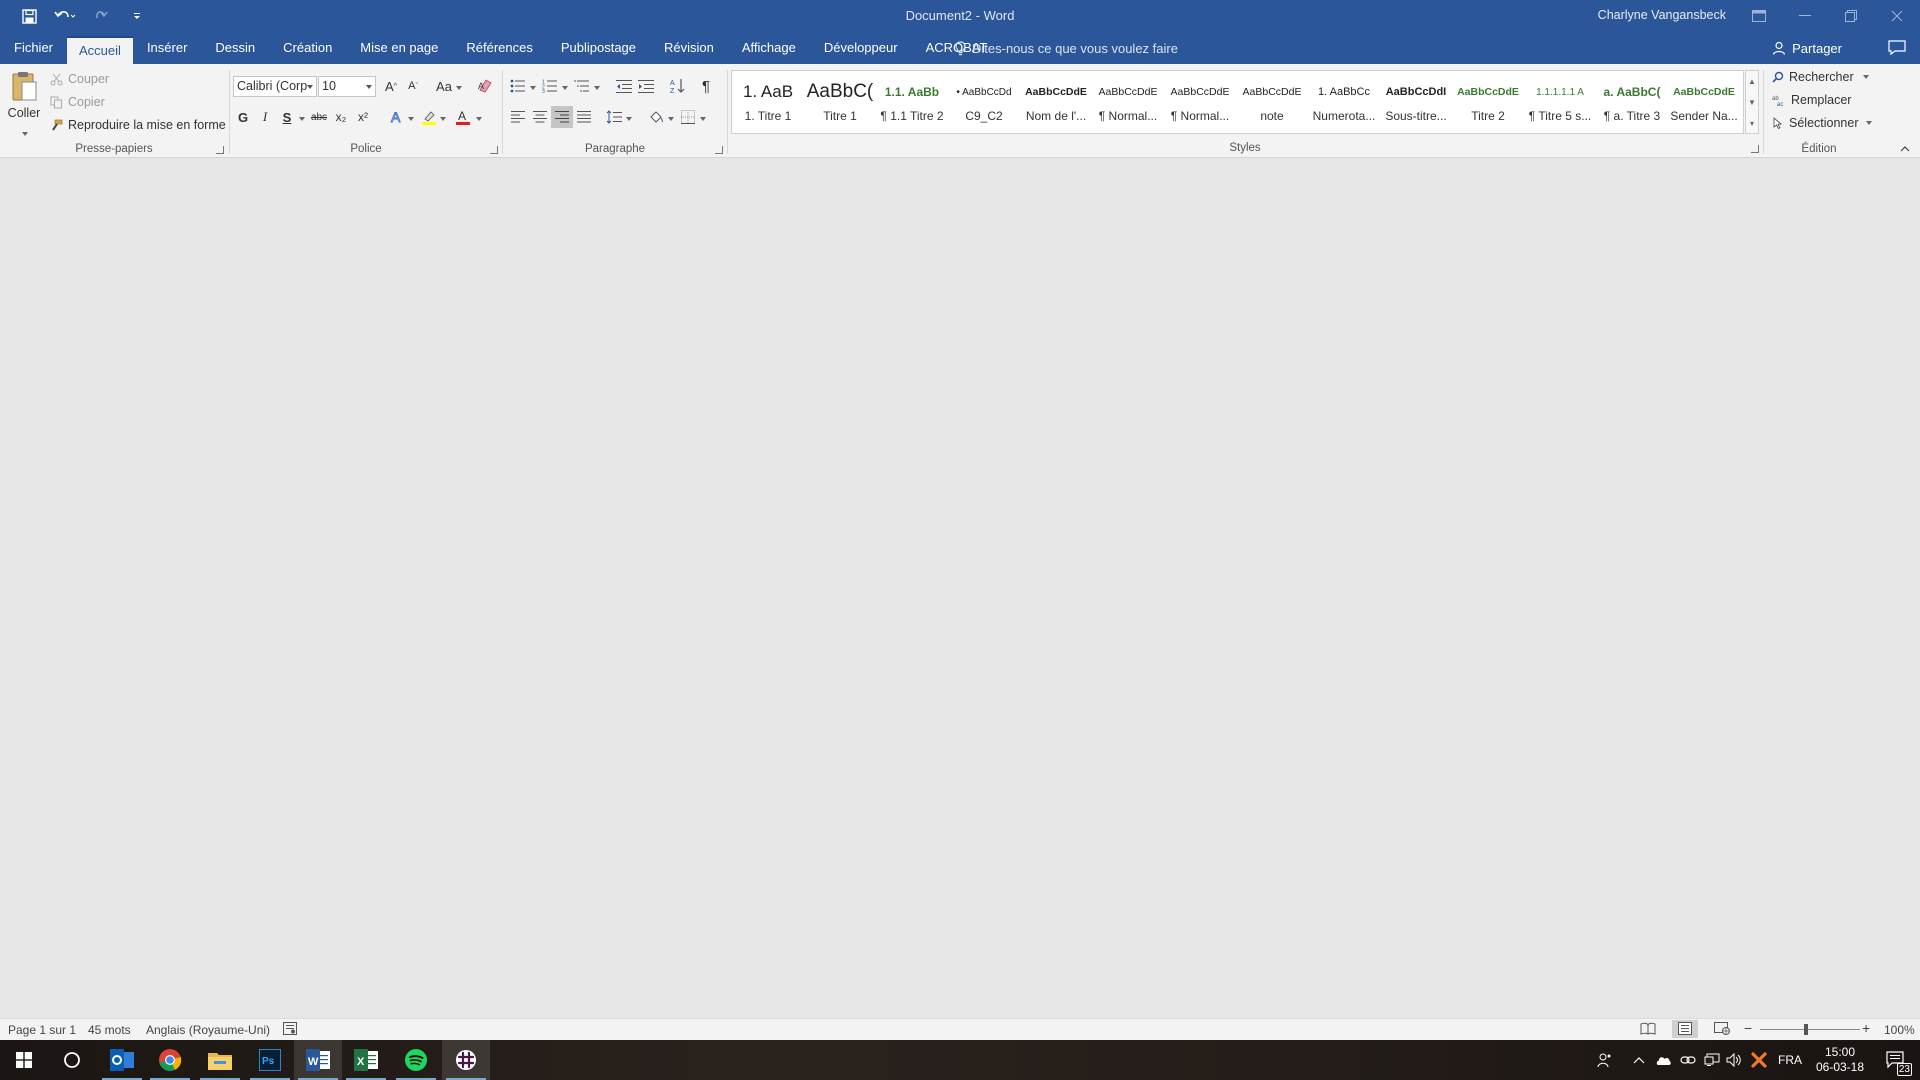  What do you see at coordinates (1648, 1030) in the screenshot?
I see `read-mode-icon` at bounding box center [1648, 1030].